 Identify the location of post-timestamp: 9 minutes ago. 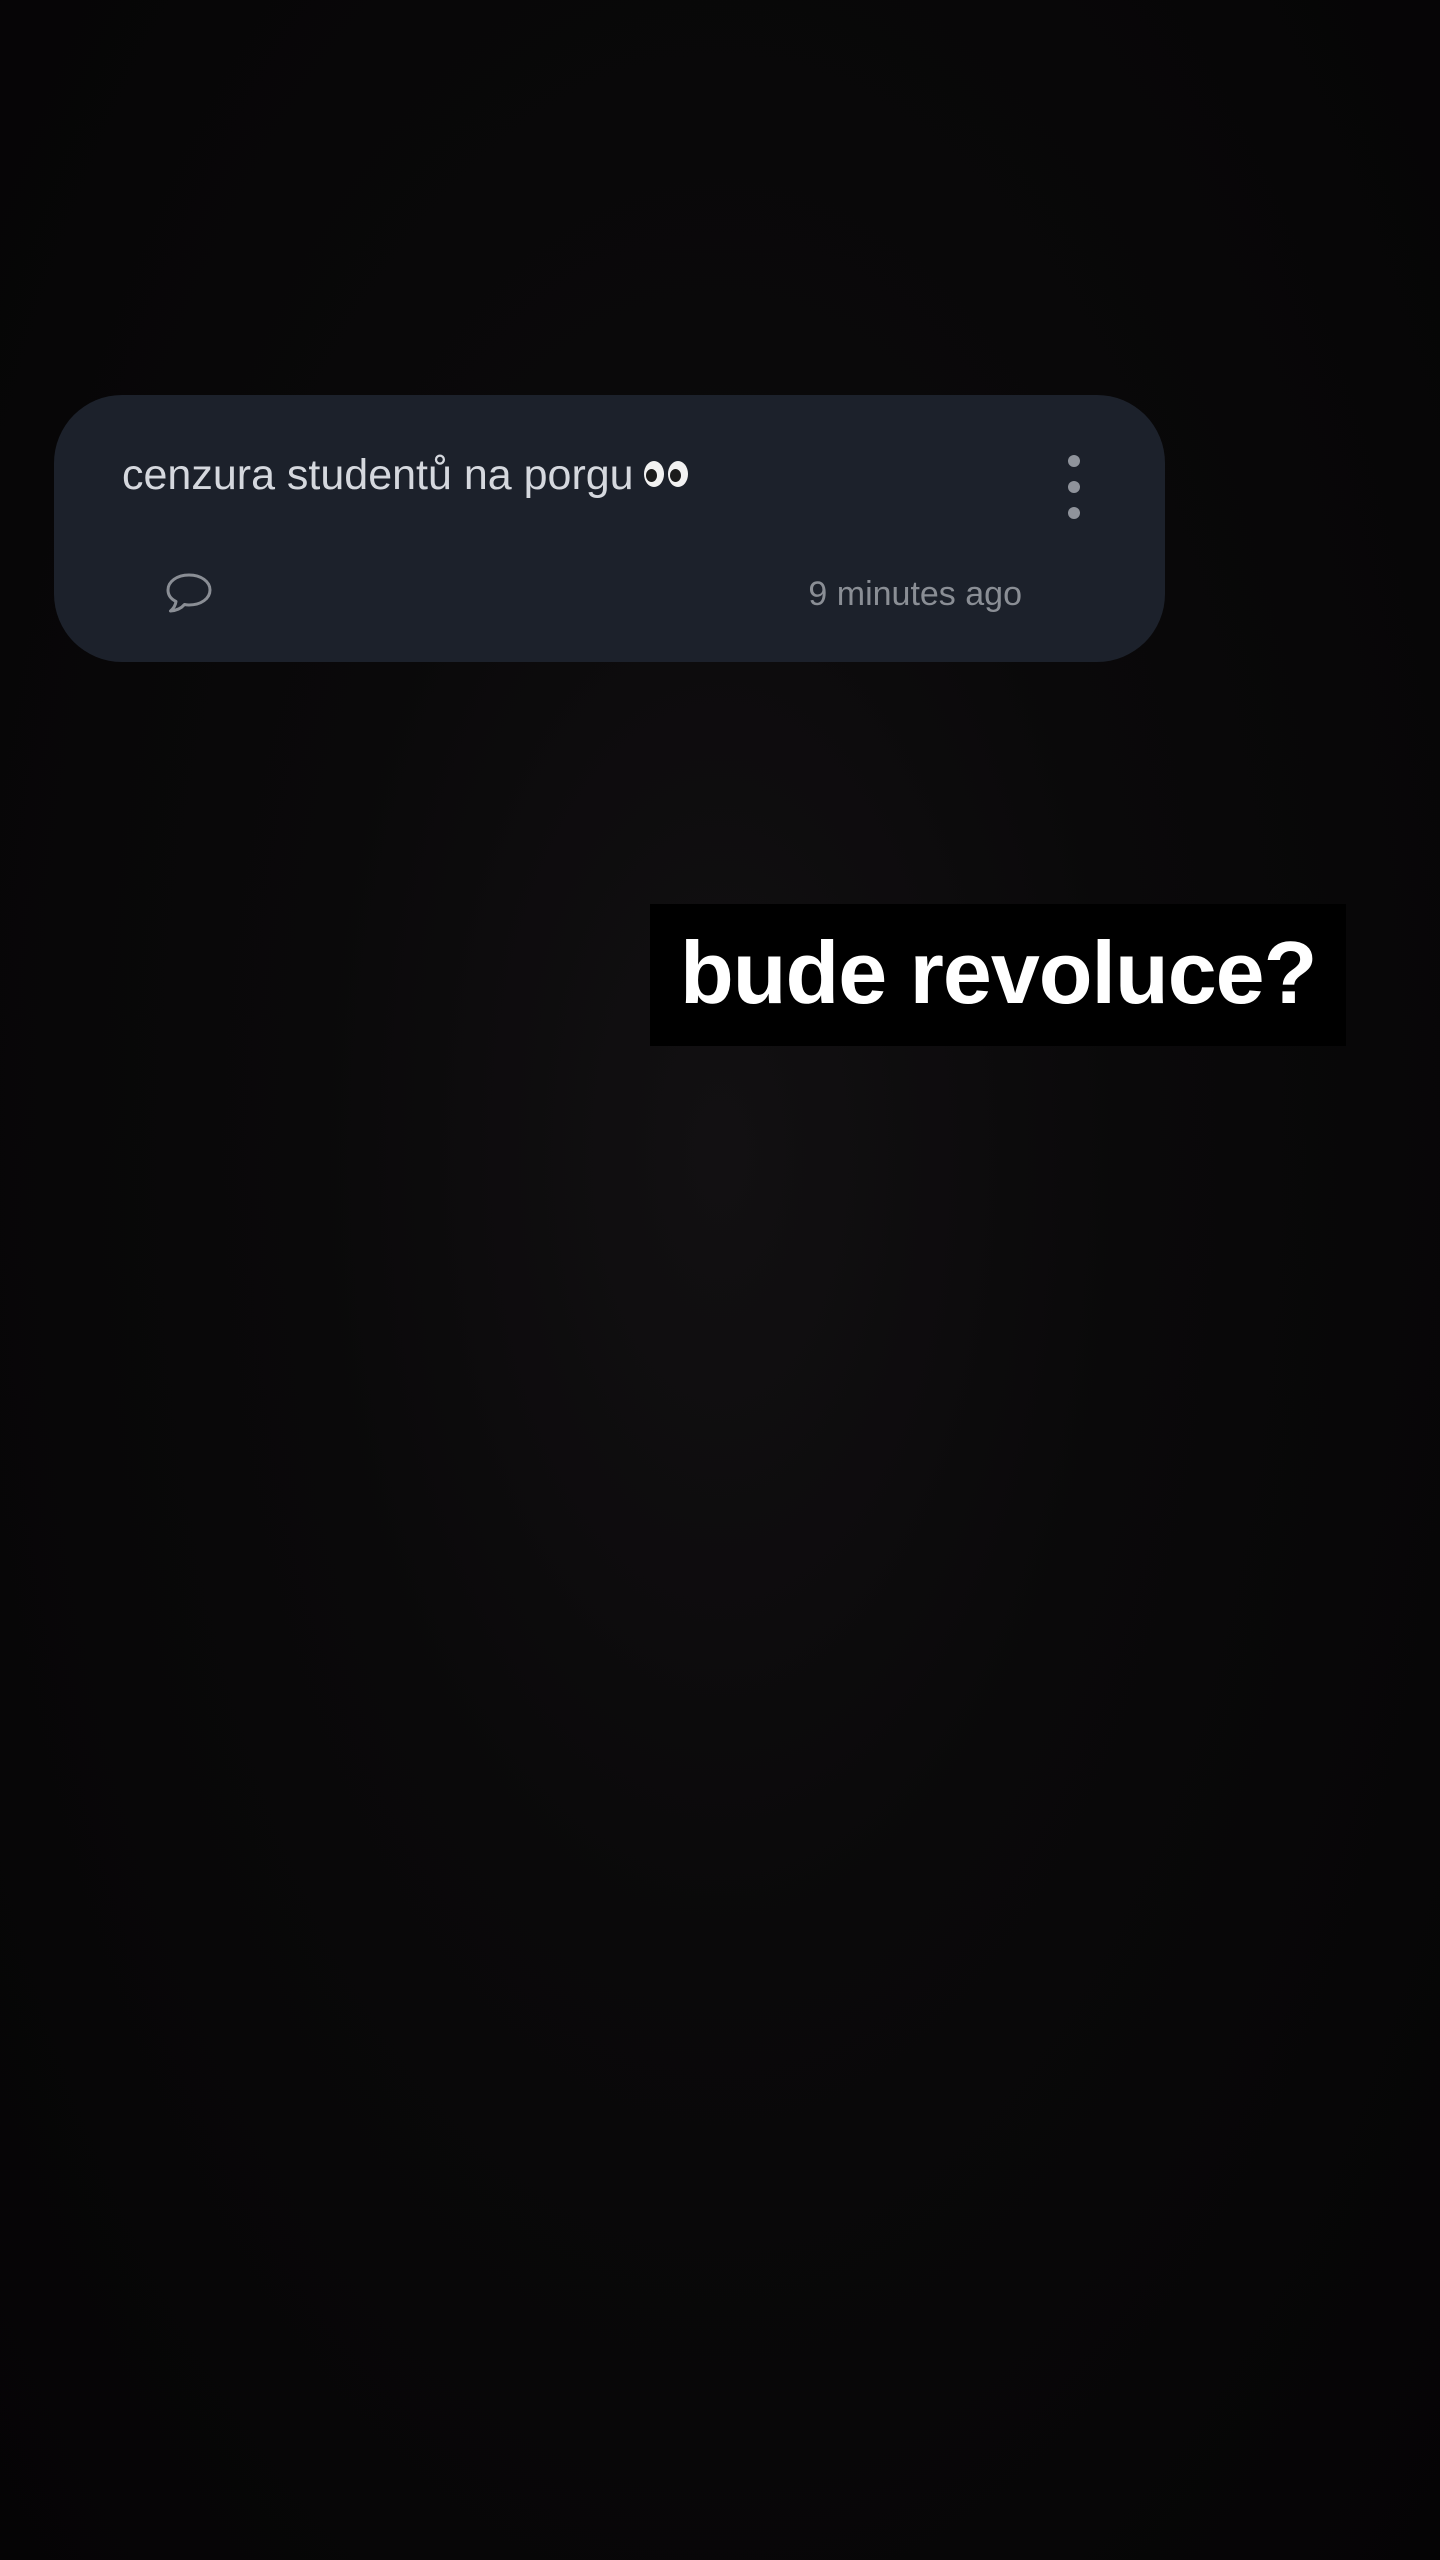
(915, 594).